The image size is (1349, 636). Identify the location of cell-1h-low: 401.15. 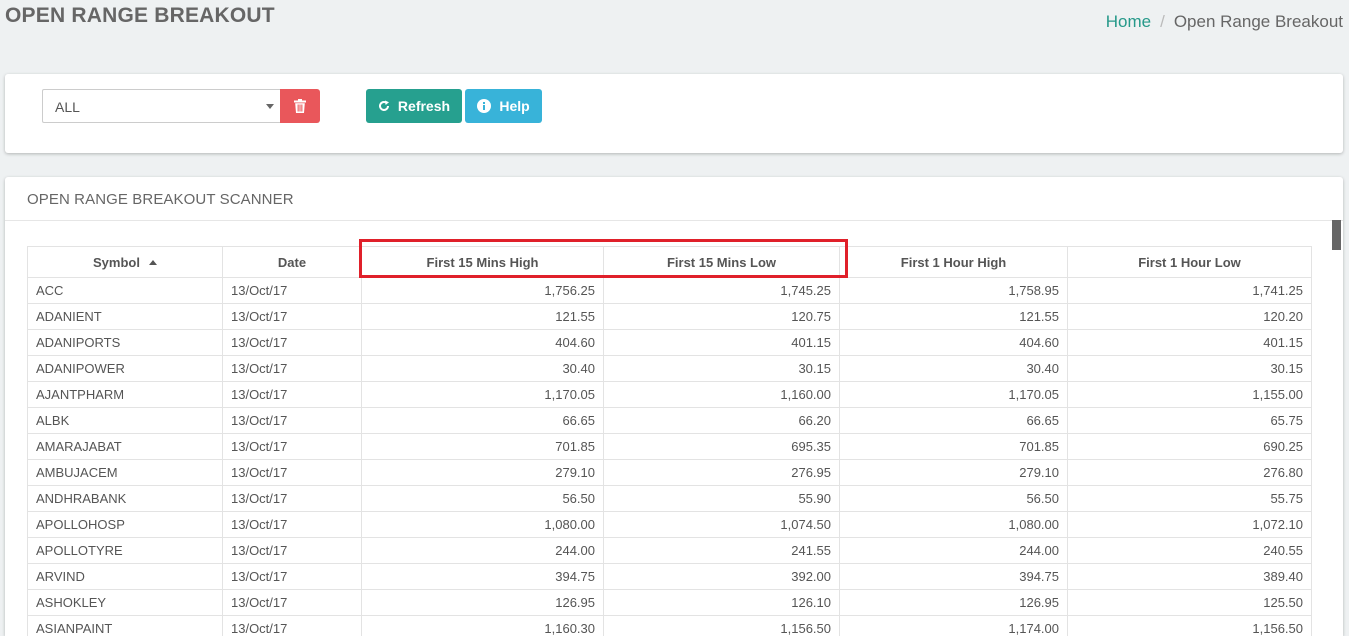
(1189, 342).